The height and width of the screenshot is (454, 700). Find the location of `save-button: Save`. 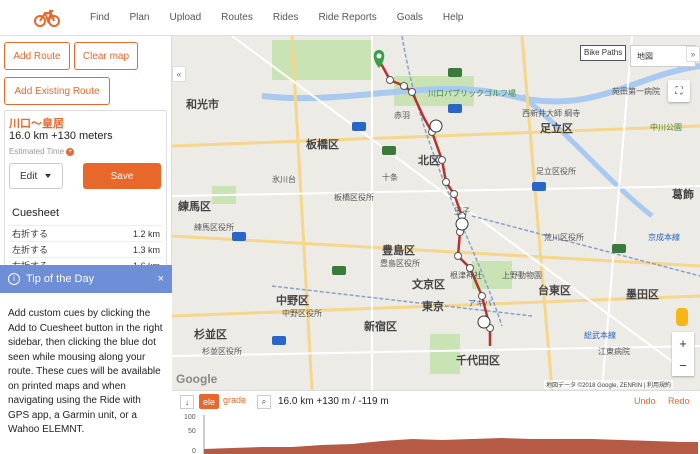

save-button: Save is located at coordinates (122, 176).